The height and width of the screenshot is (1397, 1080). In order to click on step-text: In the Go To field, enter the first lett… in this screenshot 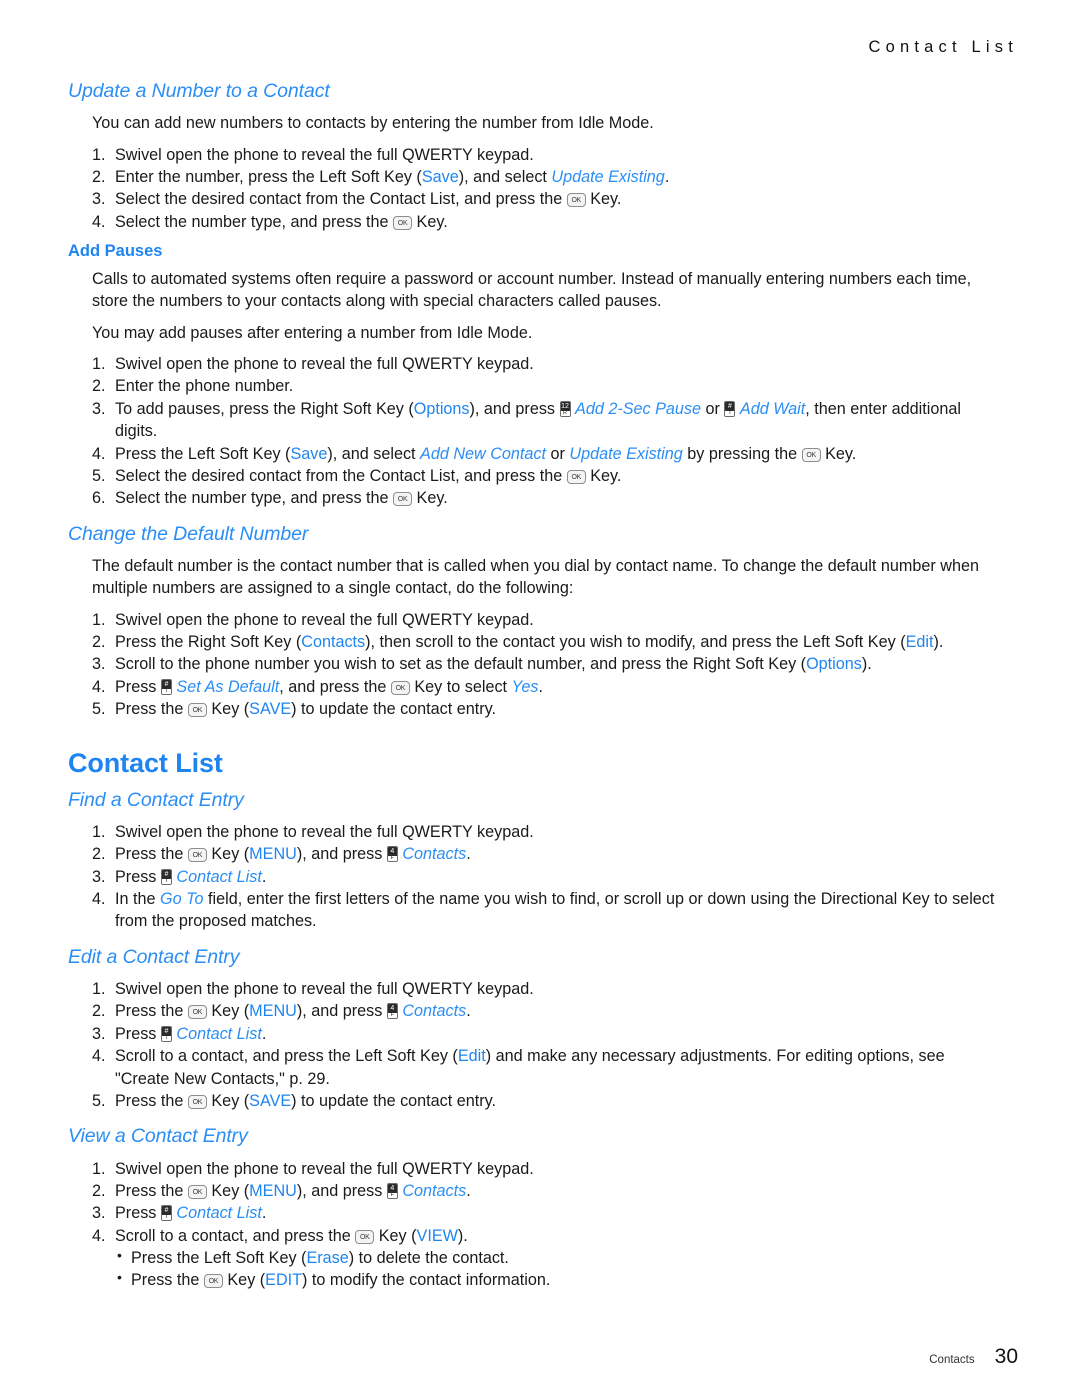, I will do `click(555, 910)`.